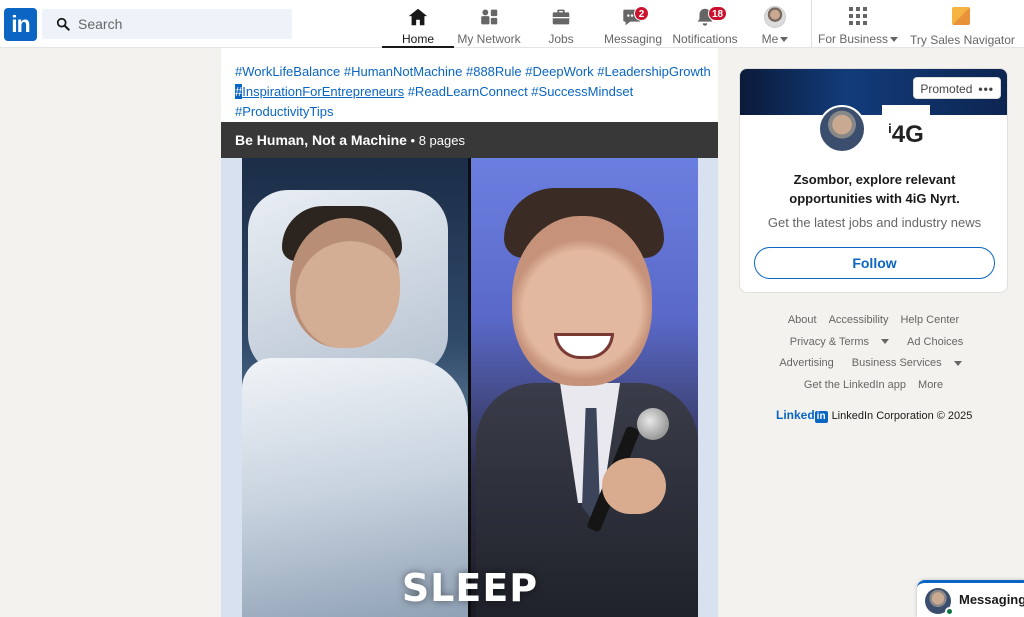  I want to click on messaging-badge: 2, so click(641, 13).